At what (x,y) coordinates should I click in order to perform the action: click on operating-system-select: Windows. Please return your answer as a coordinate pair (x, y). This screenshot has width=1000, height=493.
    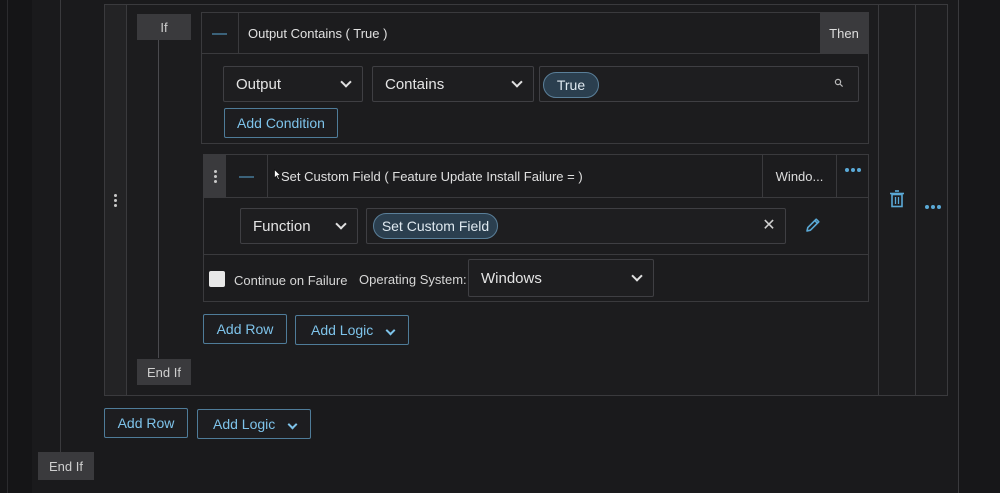
    Looking at the image, I should click on (561, 278).